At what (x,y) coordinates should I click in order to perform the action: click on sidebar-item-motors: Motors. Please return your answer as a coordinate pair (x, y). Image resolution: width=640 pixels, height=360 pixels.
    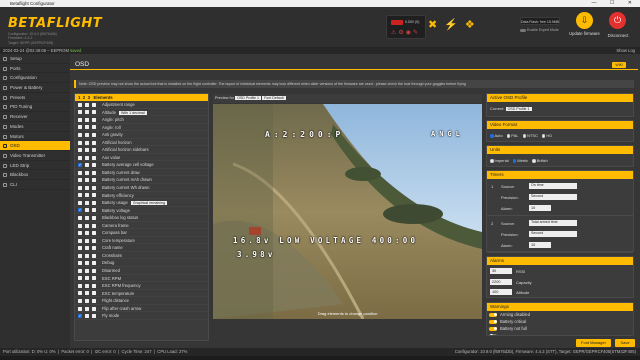
    Looking at the image, I should click on (35, 137).